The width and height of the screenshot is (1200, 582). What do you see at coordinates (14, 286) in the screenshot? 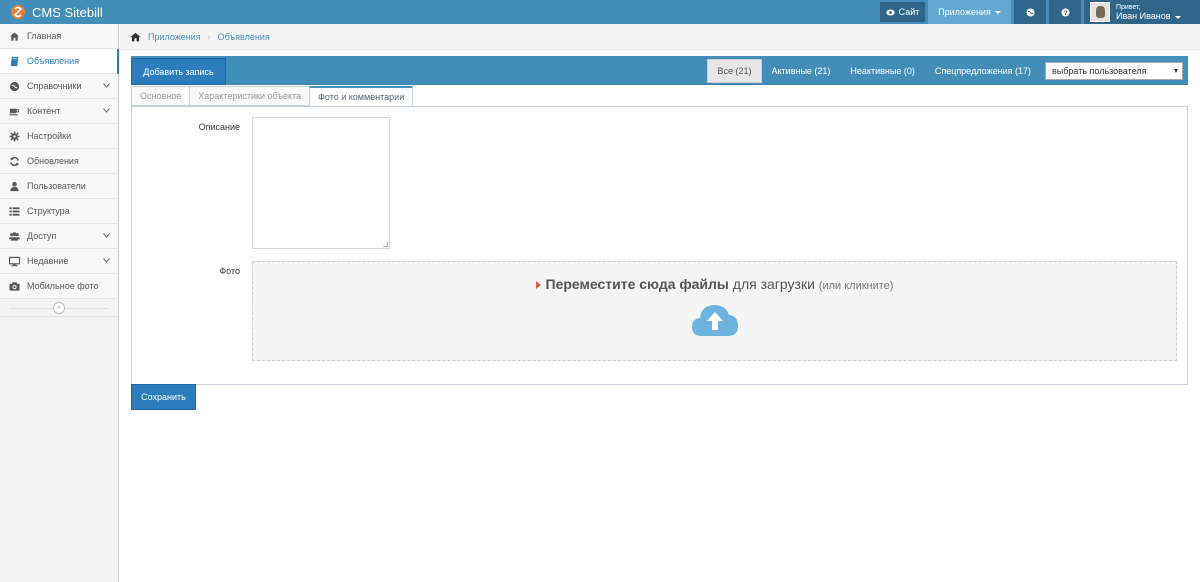
I see `camera-icon` at bounding box center [14, 286].